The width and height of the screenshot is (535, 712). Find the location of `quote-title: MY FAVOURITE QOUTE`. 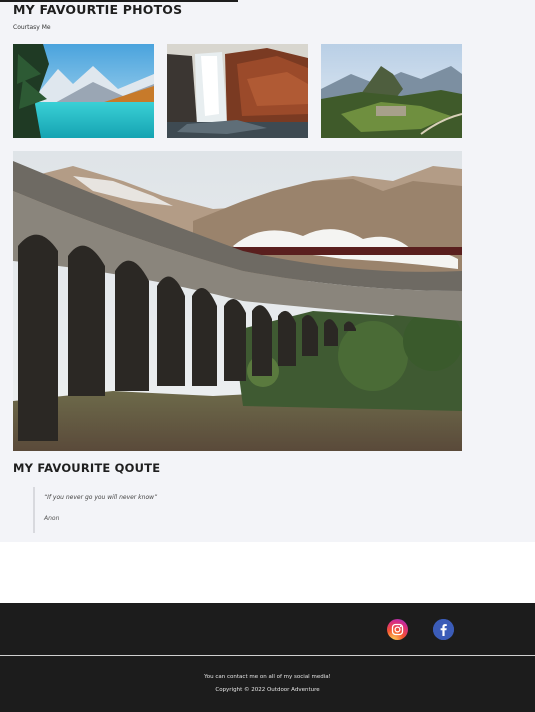

quote-title: MY FAVOURITE QOUTE is located at coordinates (87, 468).